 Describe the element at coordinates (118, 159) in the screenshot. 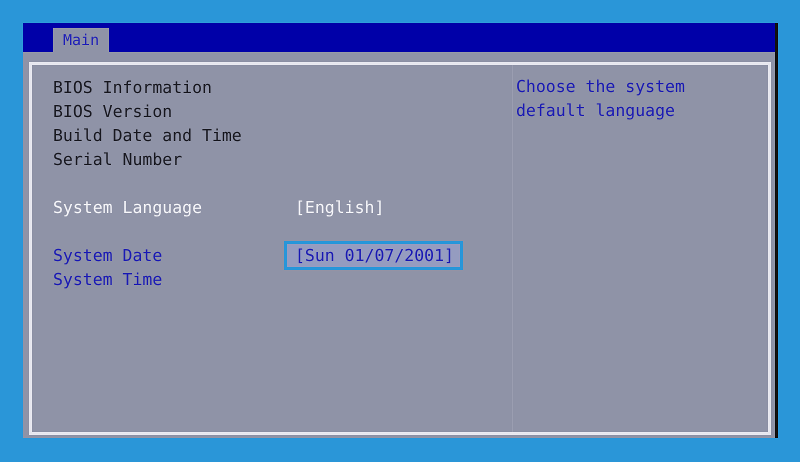

I see `setting-label: Serial Number` at that location.